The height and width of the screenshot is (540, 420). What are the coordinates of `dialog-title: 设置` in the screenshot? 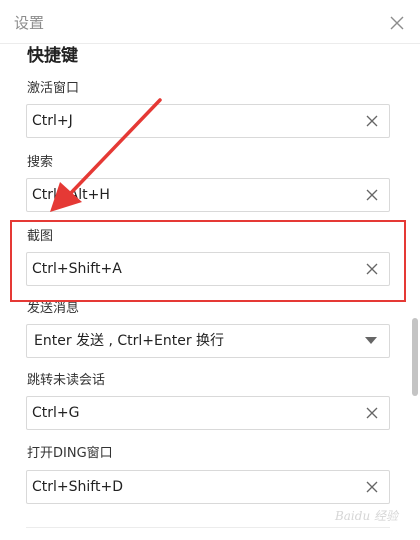 It's located at (29, 23).